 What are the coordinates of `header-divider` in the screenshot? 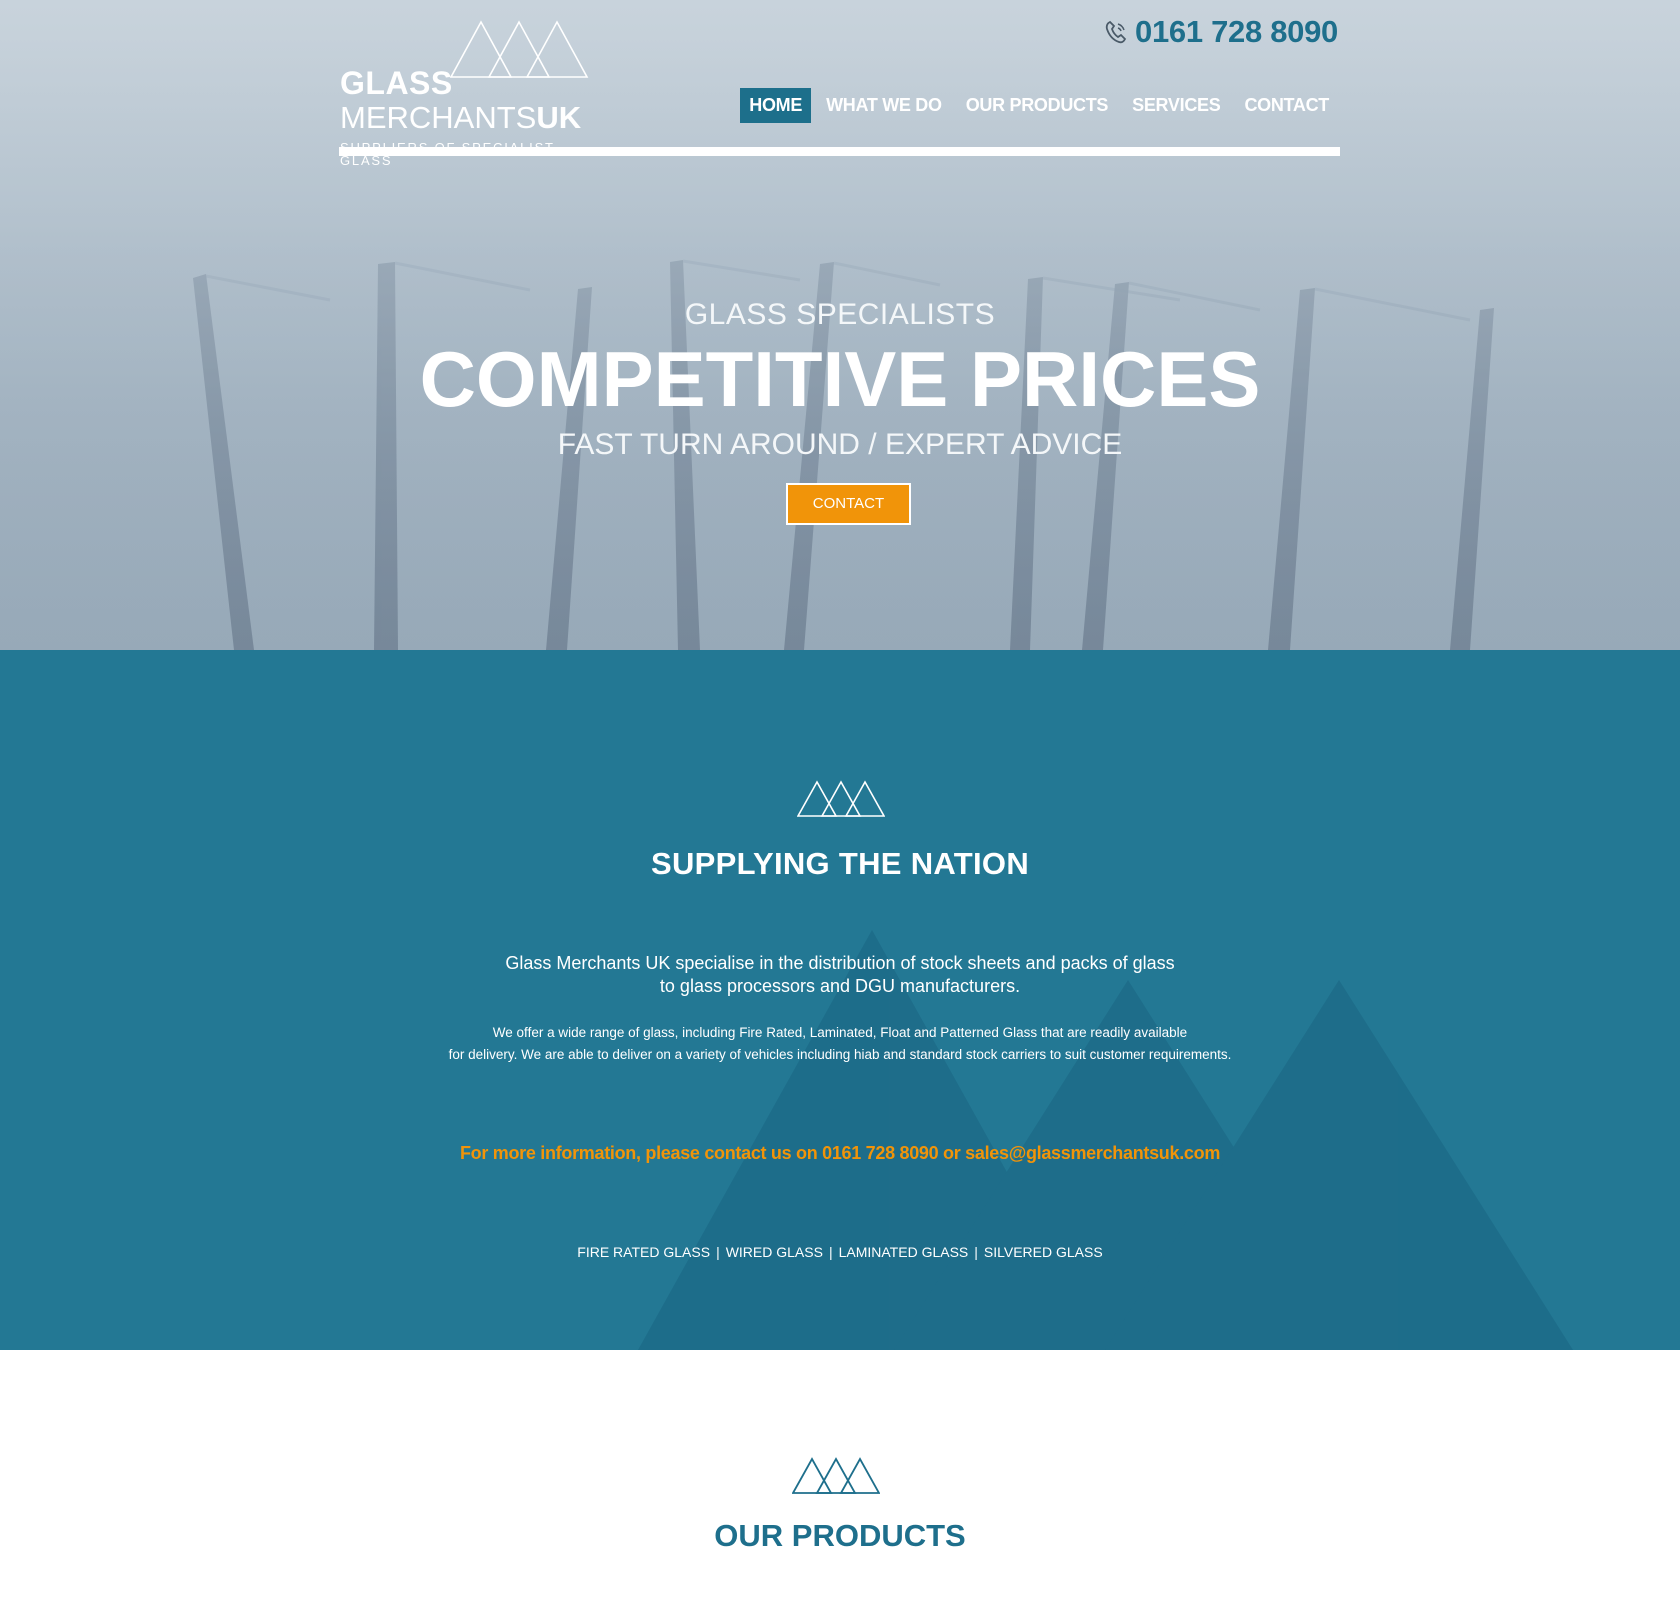 It's located at (839, 151).